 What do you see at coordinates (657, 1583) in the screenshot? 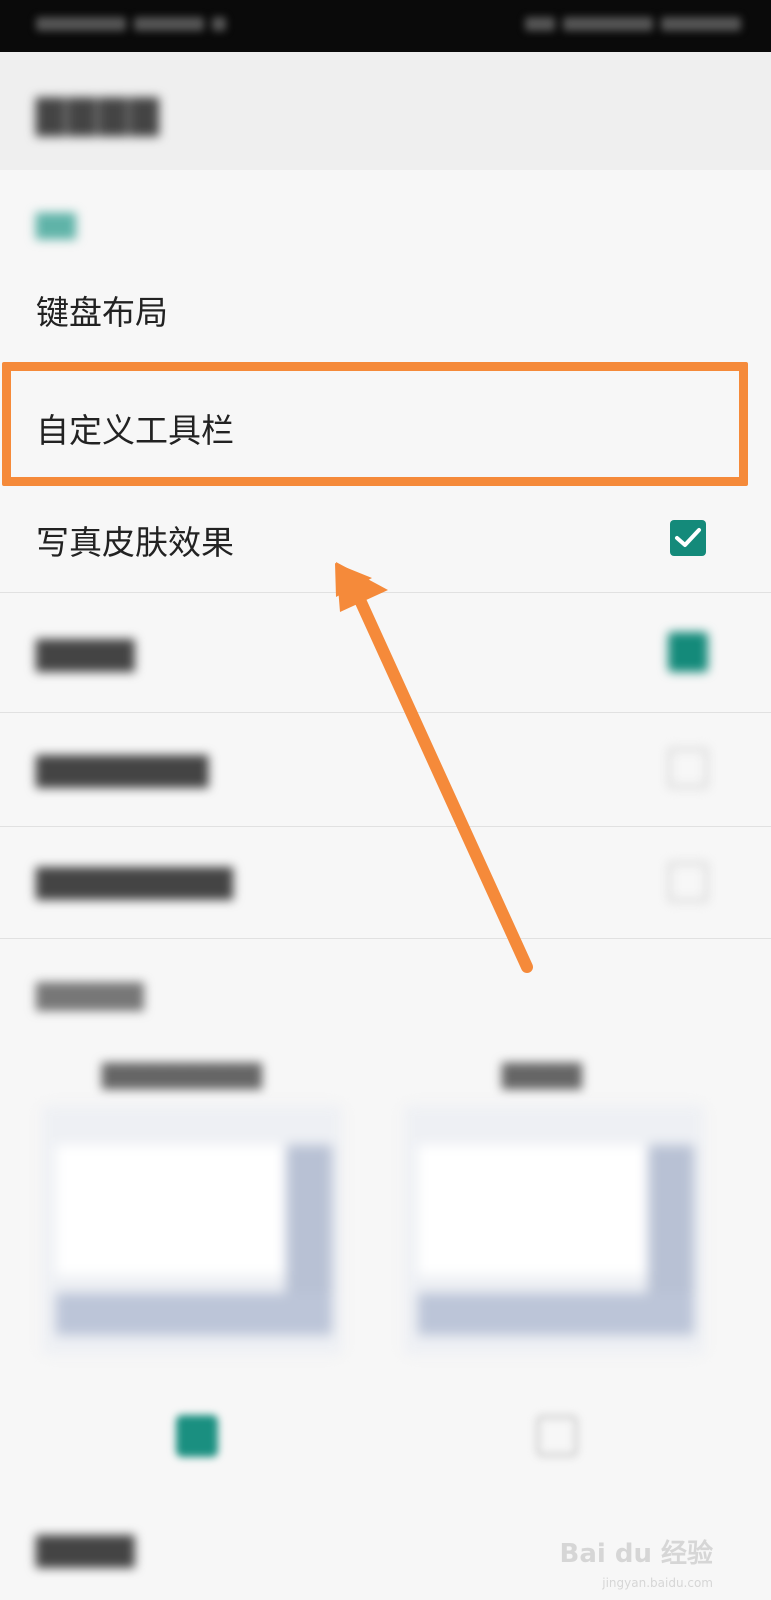
I see `baidu-watermark-url: jingyan.baidu.com` at bounding box center [657, 1583].